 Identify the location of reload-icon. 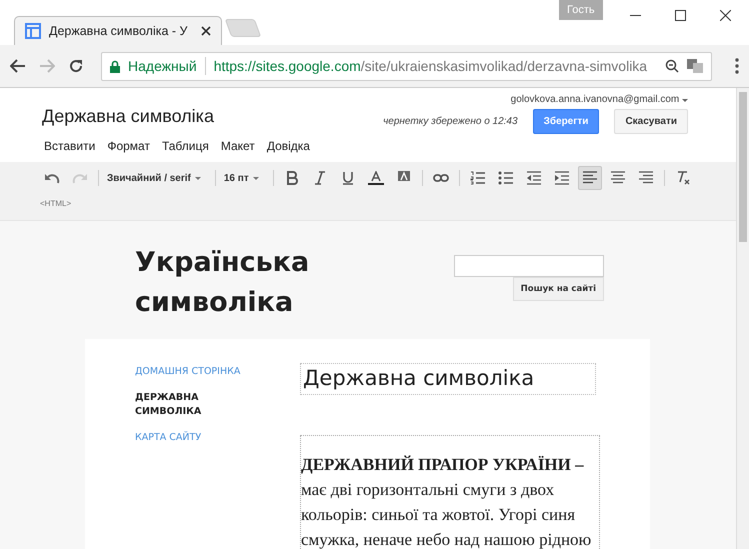
(76, 66).